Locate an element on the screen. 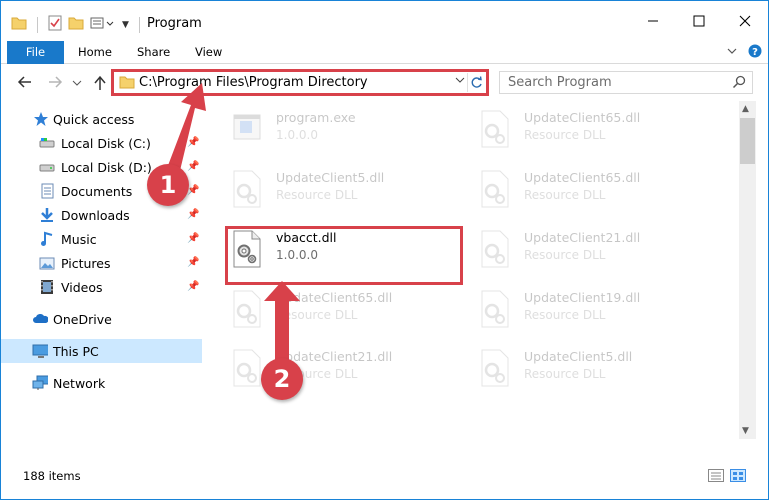 The height and width of the screenshot is (500, 769). annotation-arrows is located at coordinates (232, 222).